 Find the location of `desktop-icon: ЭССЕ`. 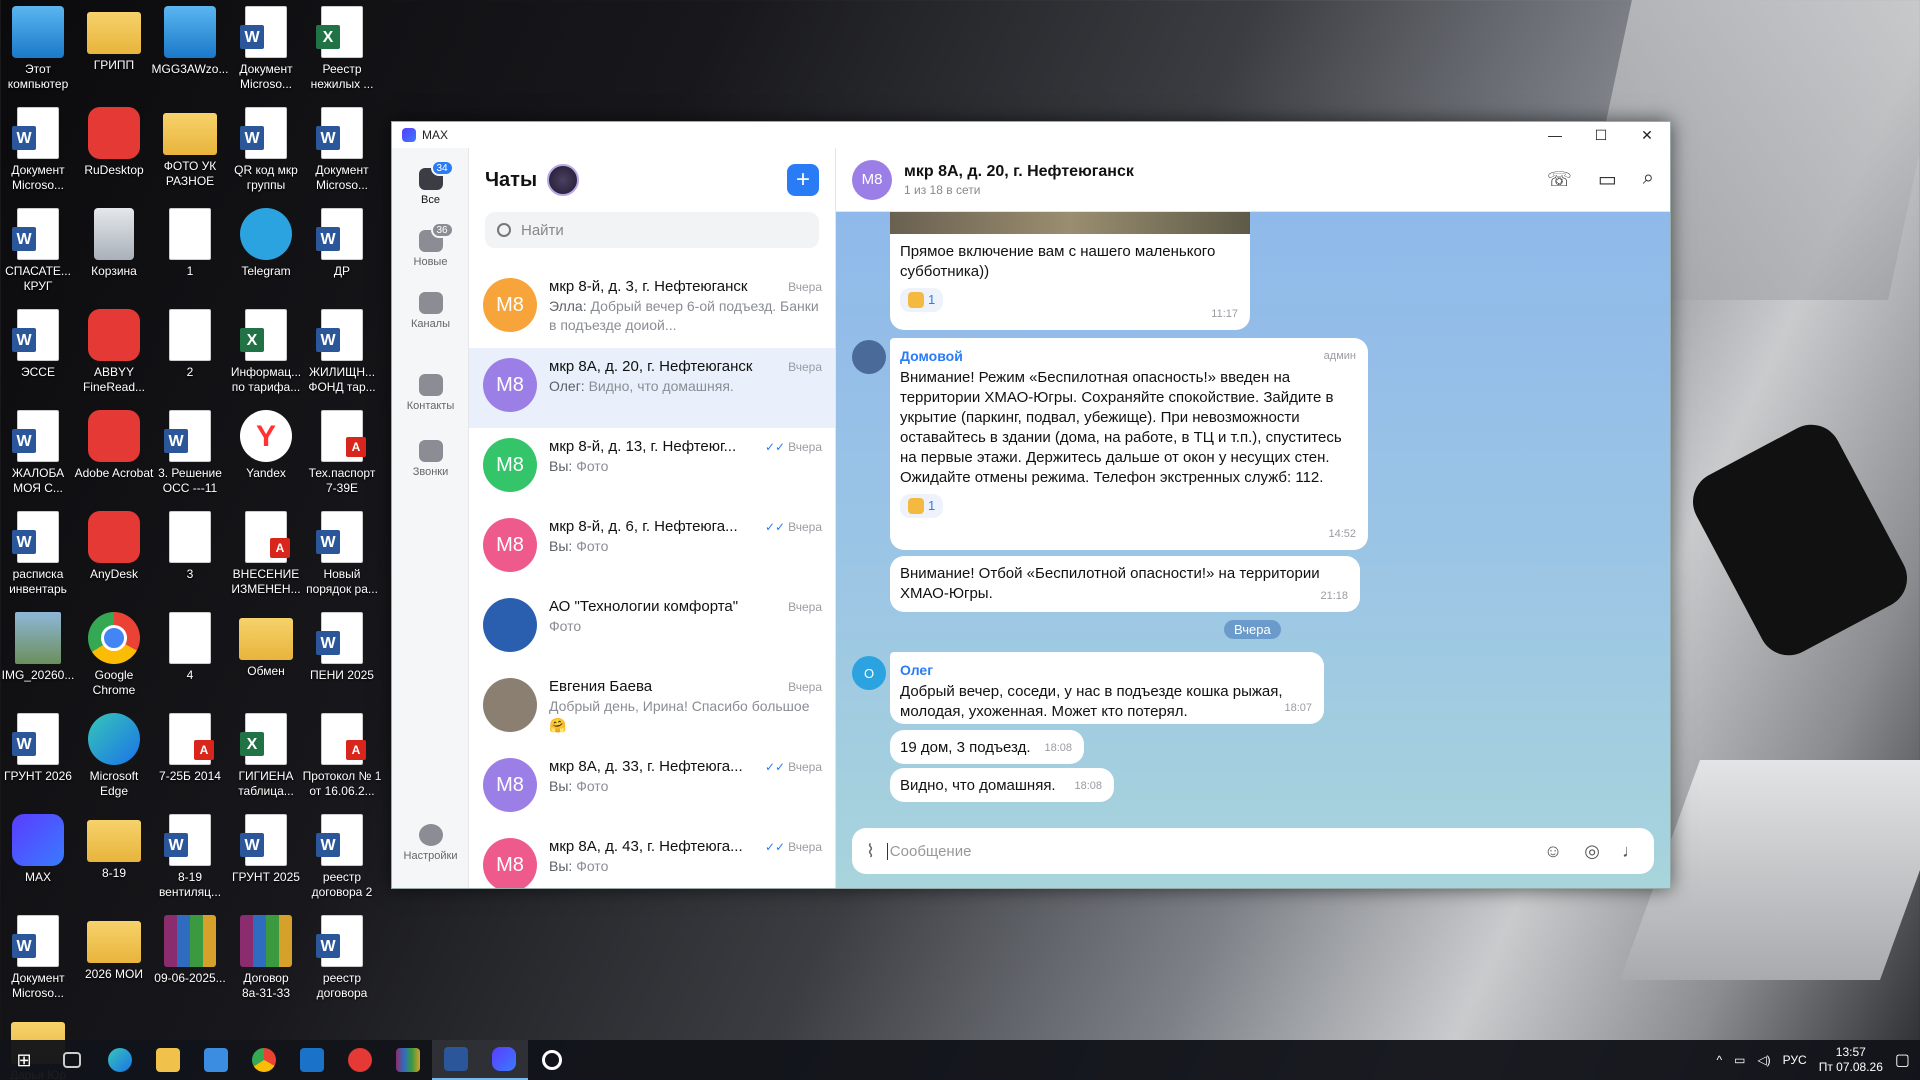

desktop-icon: ЭССЕ is located at coordinates (39, 353).